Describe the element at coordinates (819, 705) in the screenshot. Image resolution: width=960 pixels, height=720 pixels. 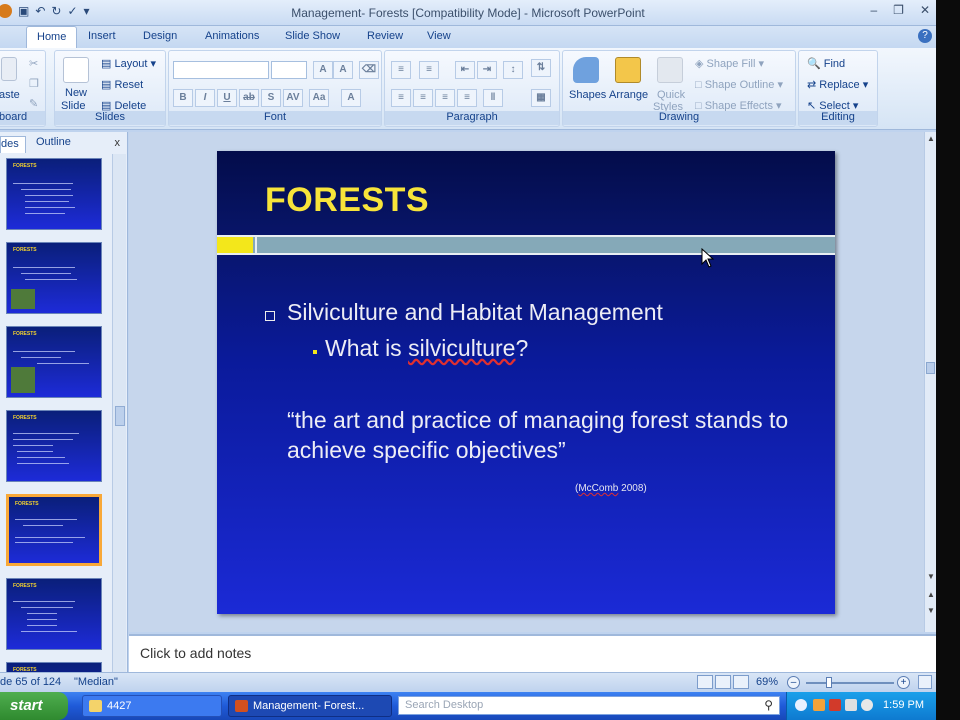
I see `tray-app-icon` at that location.